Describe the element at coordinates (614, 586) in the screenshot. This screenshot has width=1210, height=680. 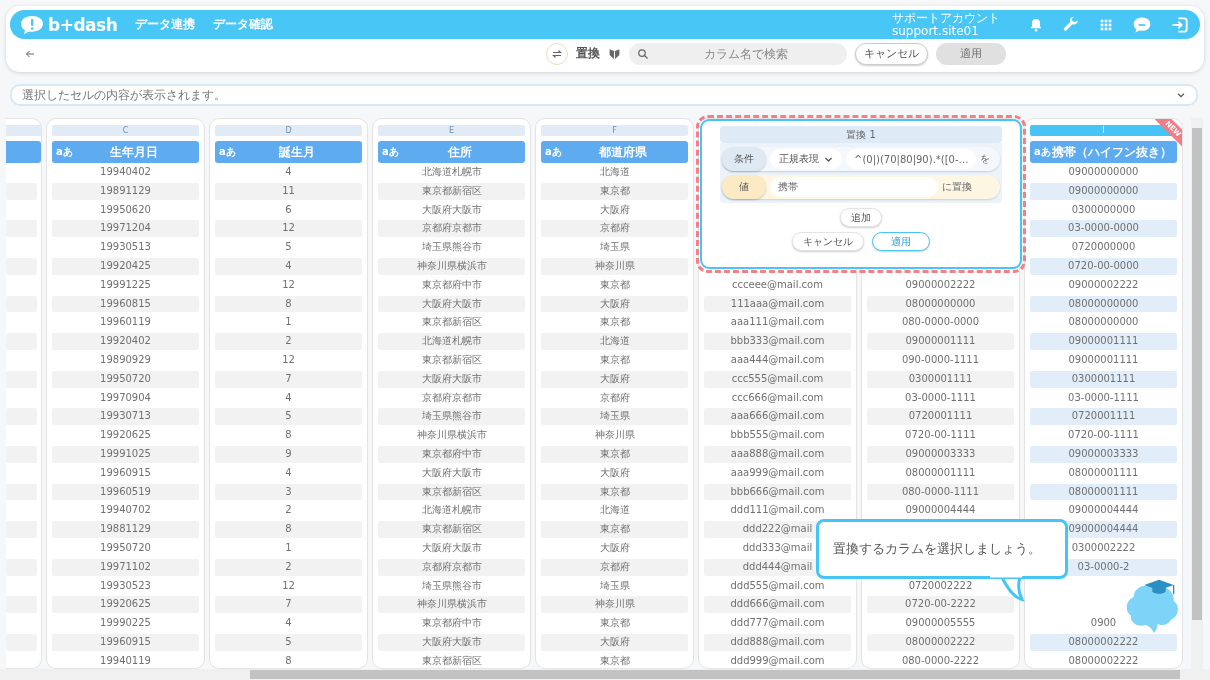
I see `table-cell: 埼玉県` at that location.